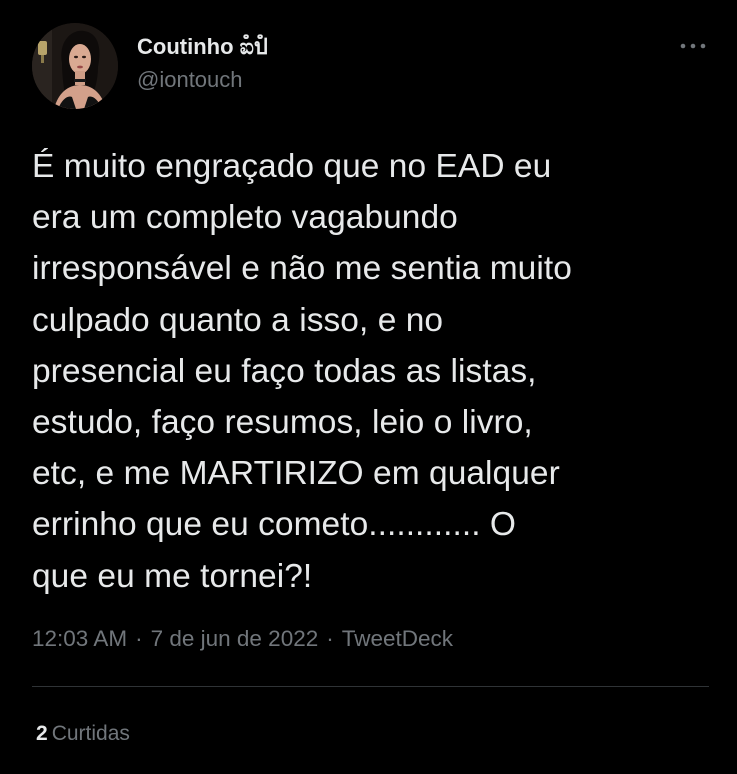 The image size is (737, 774). Describe the element at coordinates (370, 686) in the screenshot. I see `divider` at that location.